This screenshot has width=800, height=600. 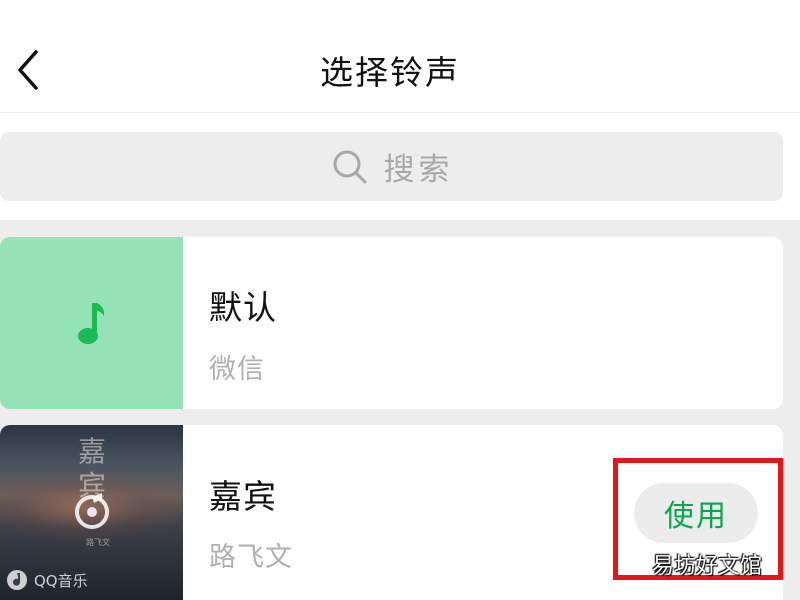 I want to click on ringtone-title: 嘉宾, so click(x=243, y=496).